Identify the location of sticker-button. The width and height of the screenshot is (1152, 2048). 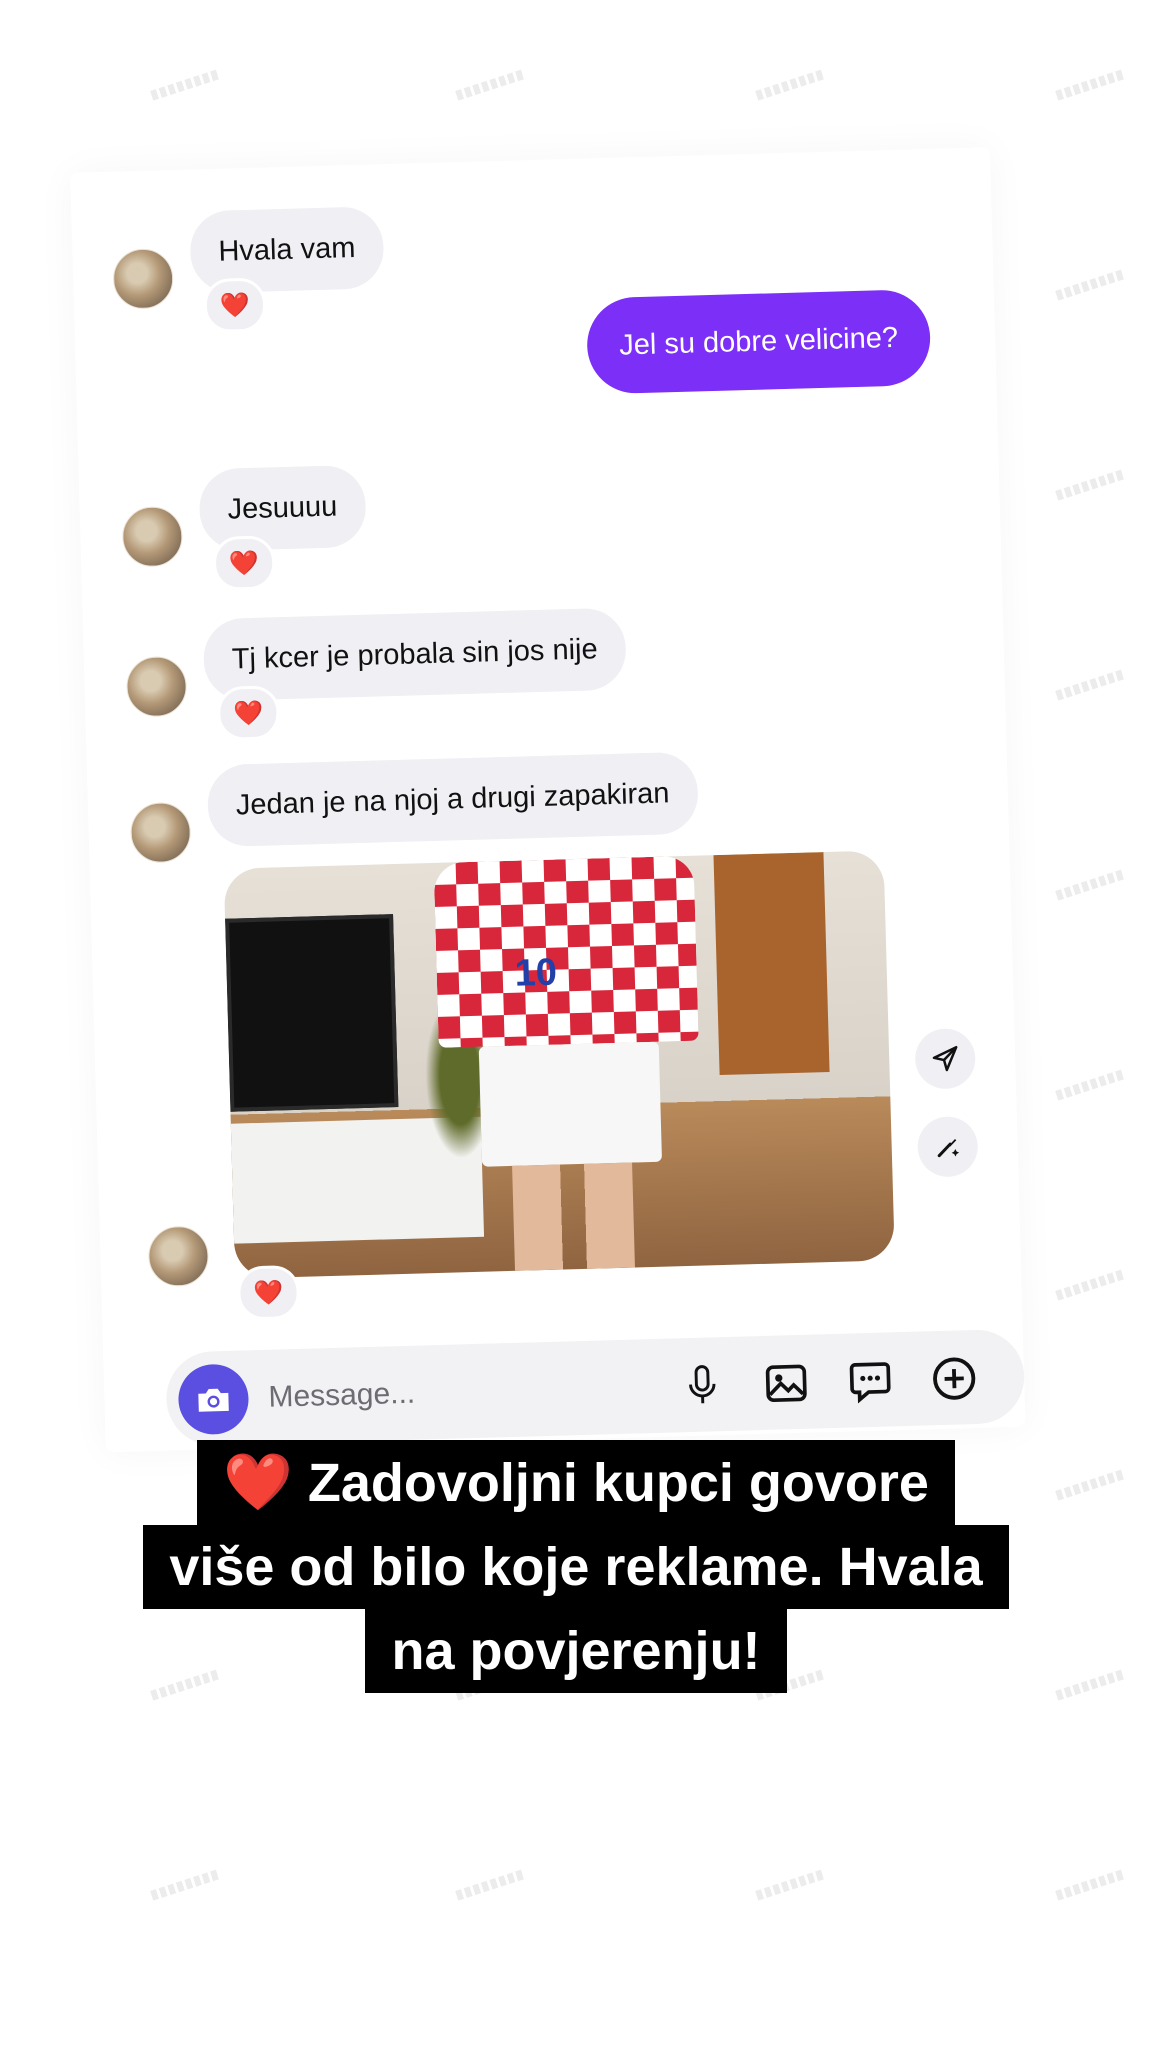
(870, 1381).